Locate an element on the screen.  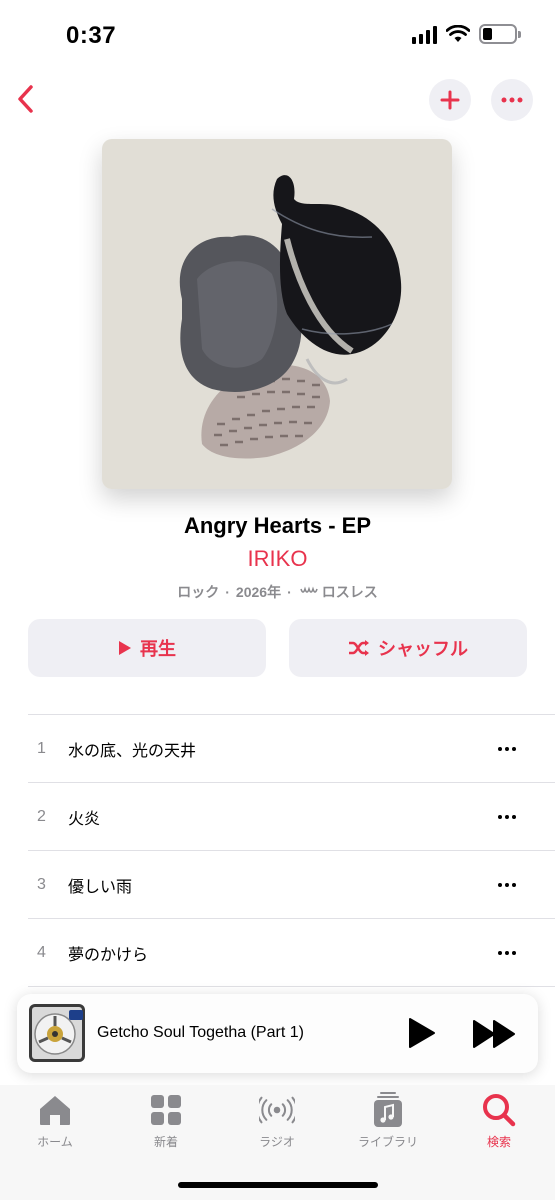
track-number: 2 is located at coordinates (41, 816).